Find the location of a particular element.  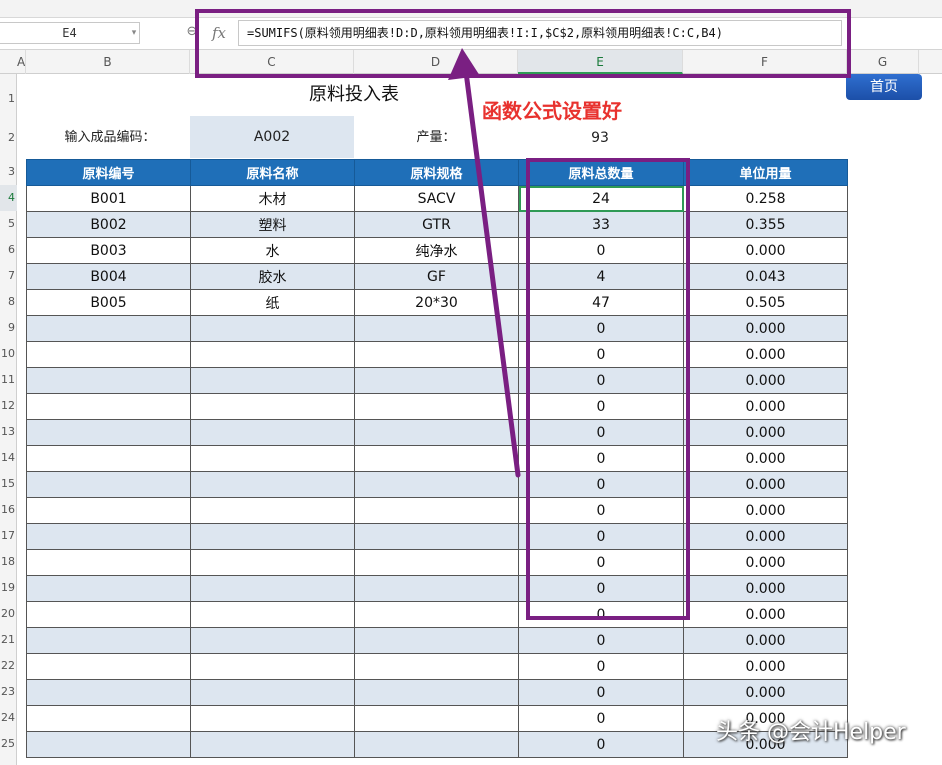

cell-material-code: B002 is located at coordinates (108, 224).